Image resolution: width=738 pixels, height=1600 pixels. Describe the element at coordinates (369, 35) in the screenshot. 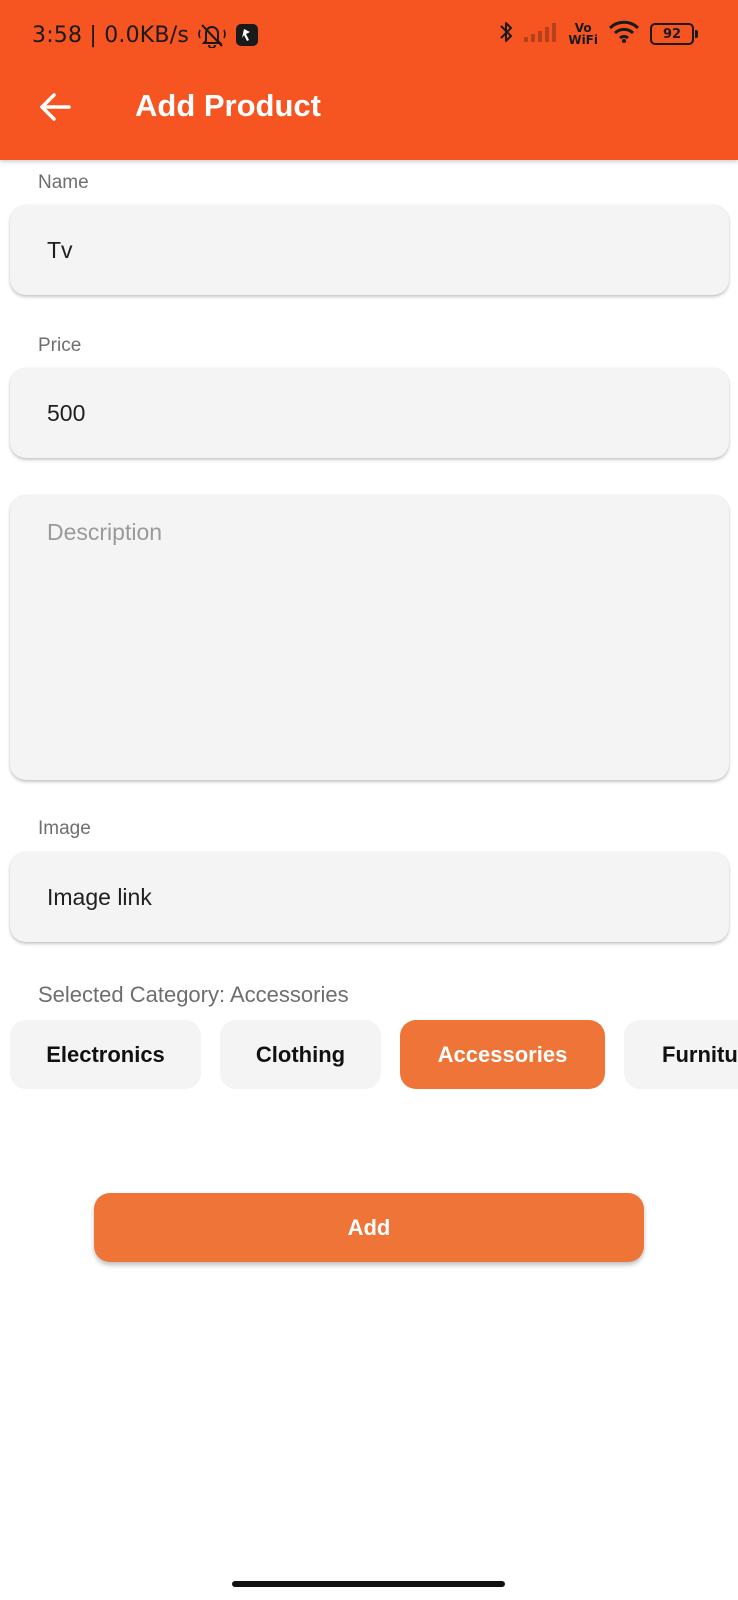

I see `status-bar: 3:58 | 0.0KB/s Vo WiFi 92` at that location.